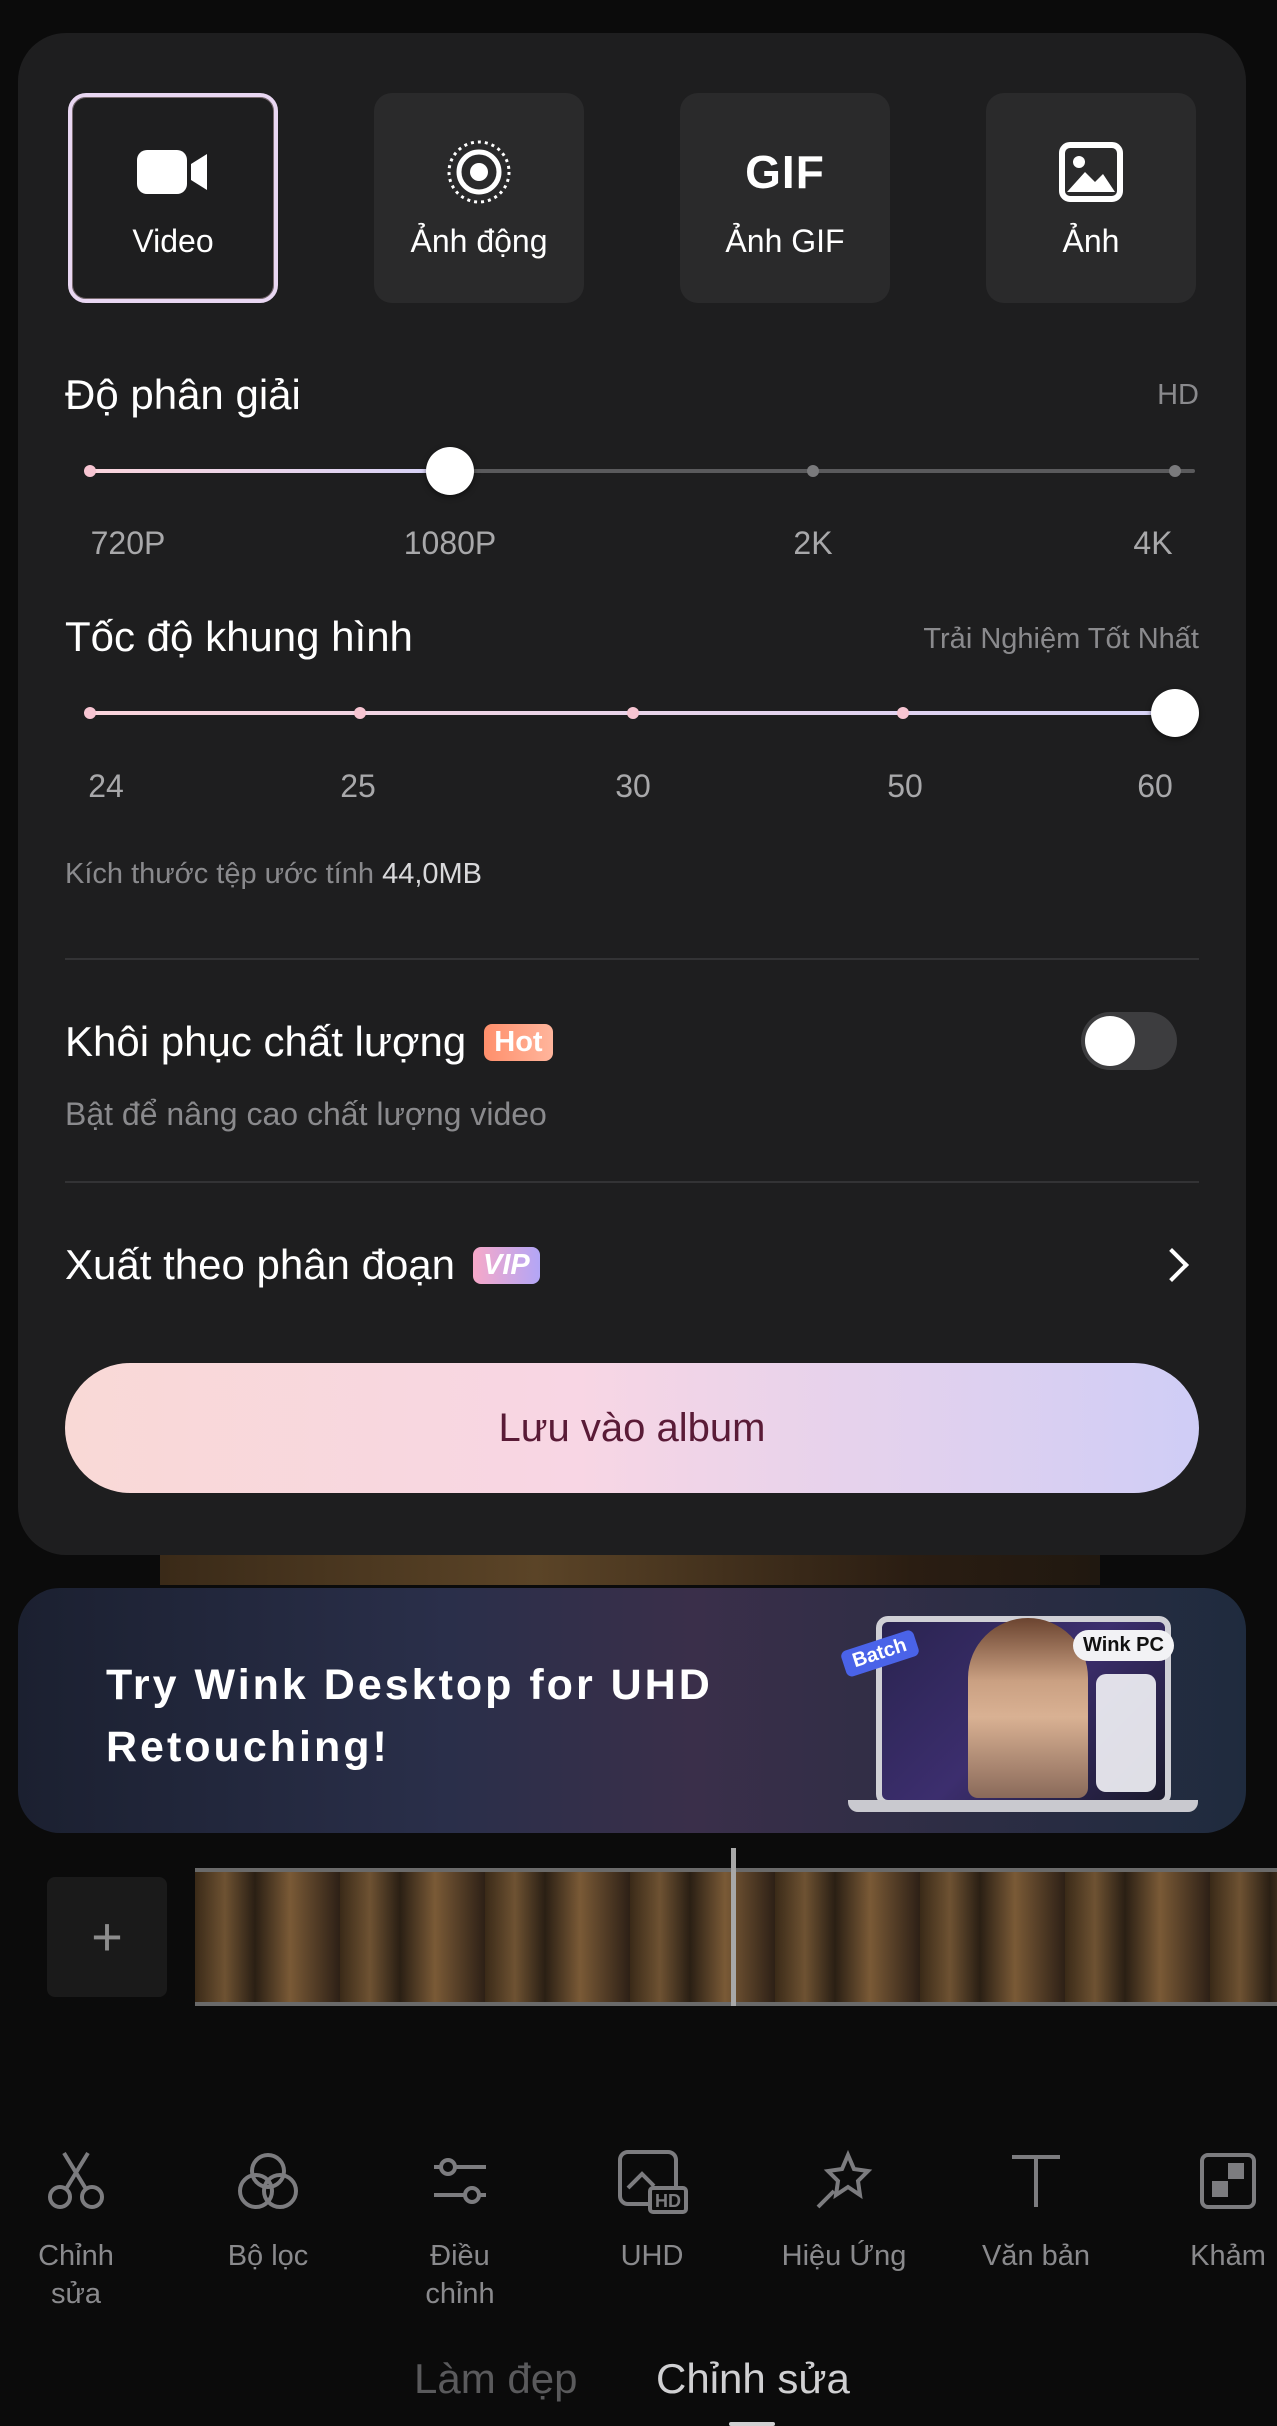 This screenshot has width=1277, height=2426. What do you see at coordinates (460, 2181) in the screenshot?
I see `adjust-icon` at bounding box center [460, 2181].